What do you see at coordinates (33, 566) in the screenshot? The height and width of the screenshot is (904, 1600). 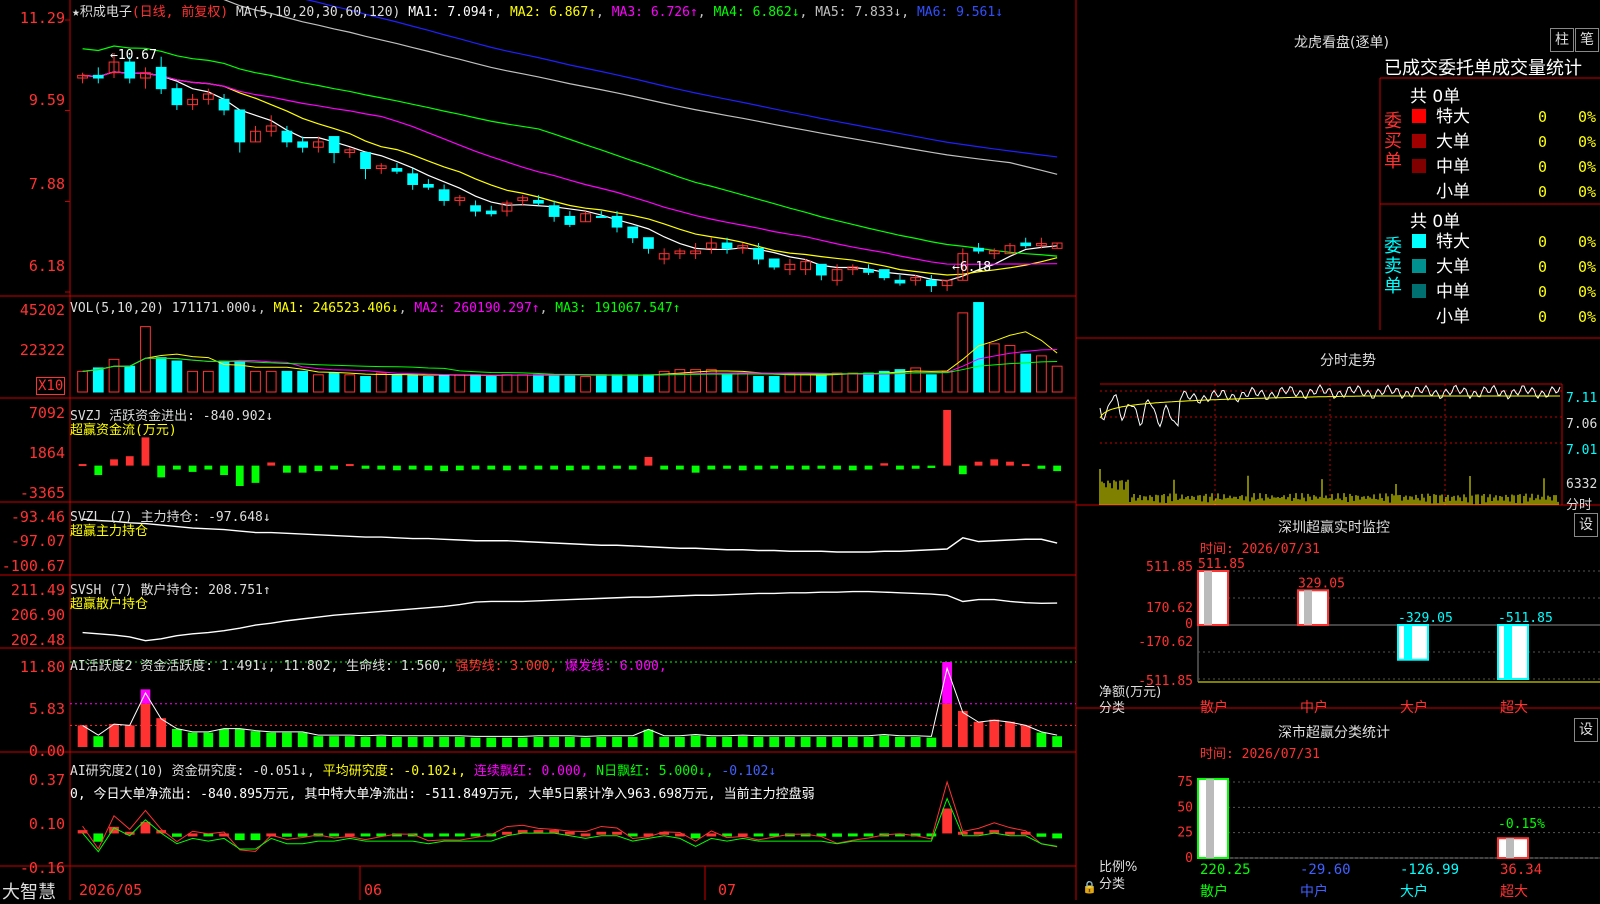 I see `svzl-axis-2: -100.67` at bounding box center [33, 566].